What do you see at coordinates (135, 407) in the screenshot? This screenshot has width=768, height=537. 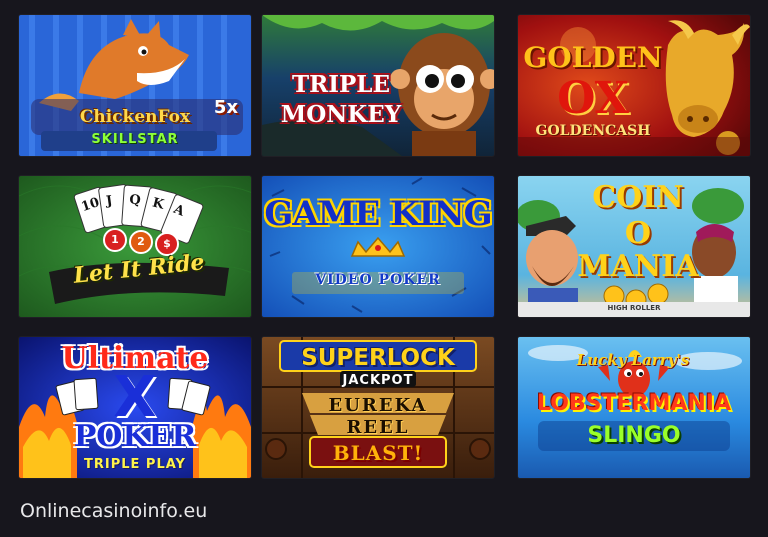 I see `game-tile-ultimate-x-poker: Ultimate X POKER TRIPLE PLAY` at bounding box center [135, 407].